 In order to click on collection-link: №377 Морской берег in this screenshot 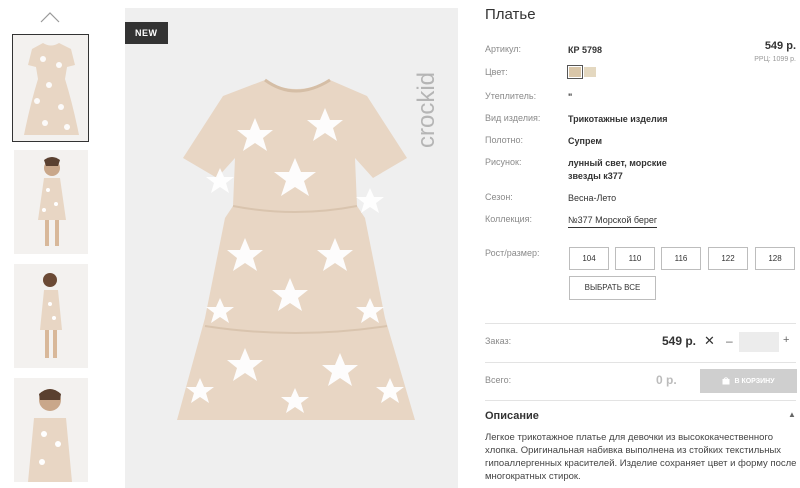, I will do `click(613, 221)`.